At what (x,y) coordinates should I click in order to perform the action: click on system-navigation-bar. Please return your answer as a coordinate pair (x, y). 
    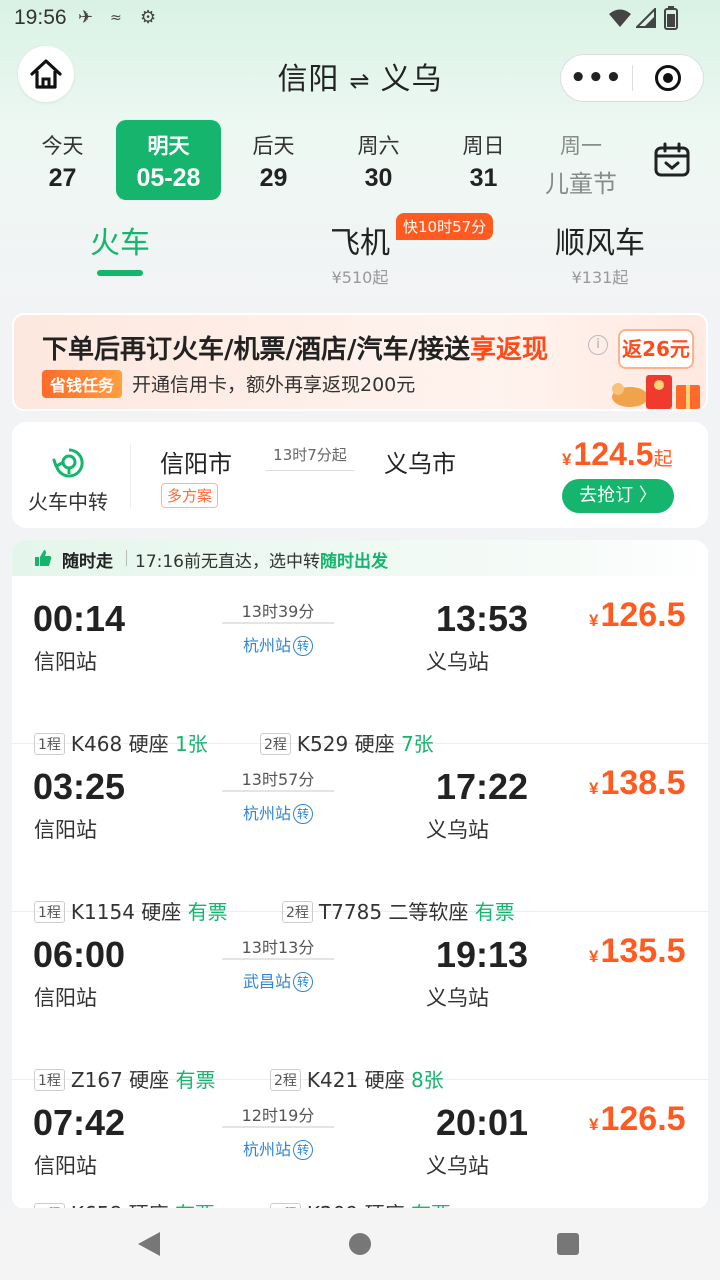
    Looking at the image, I should click on (360, 1244).